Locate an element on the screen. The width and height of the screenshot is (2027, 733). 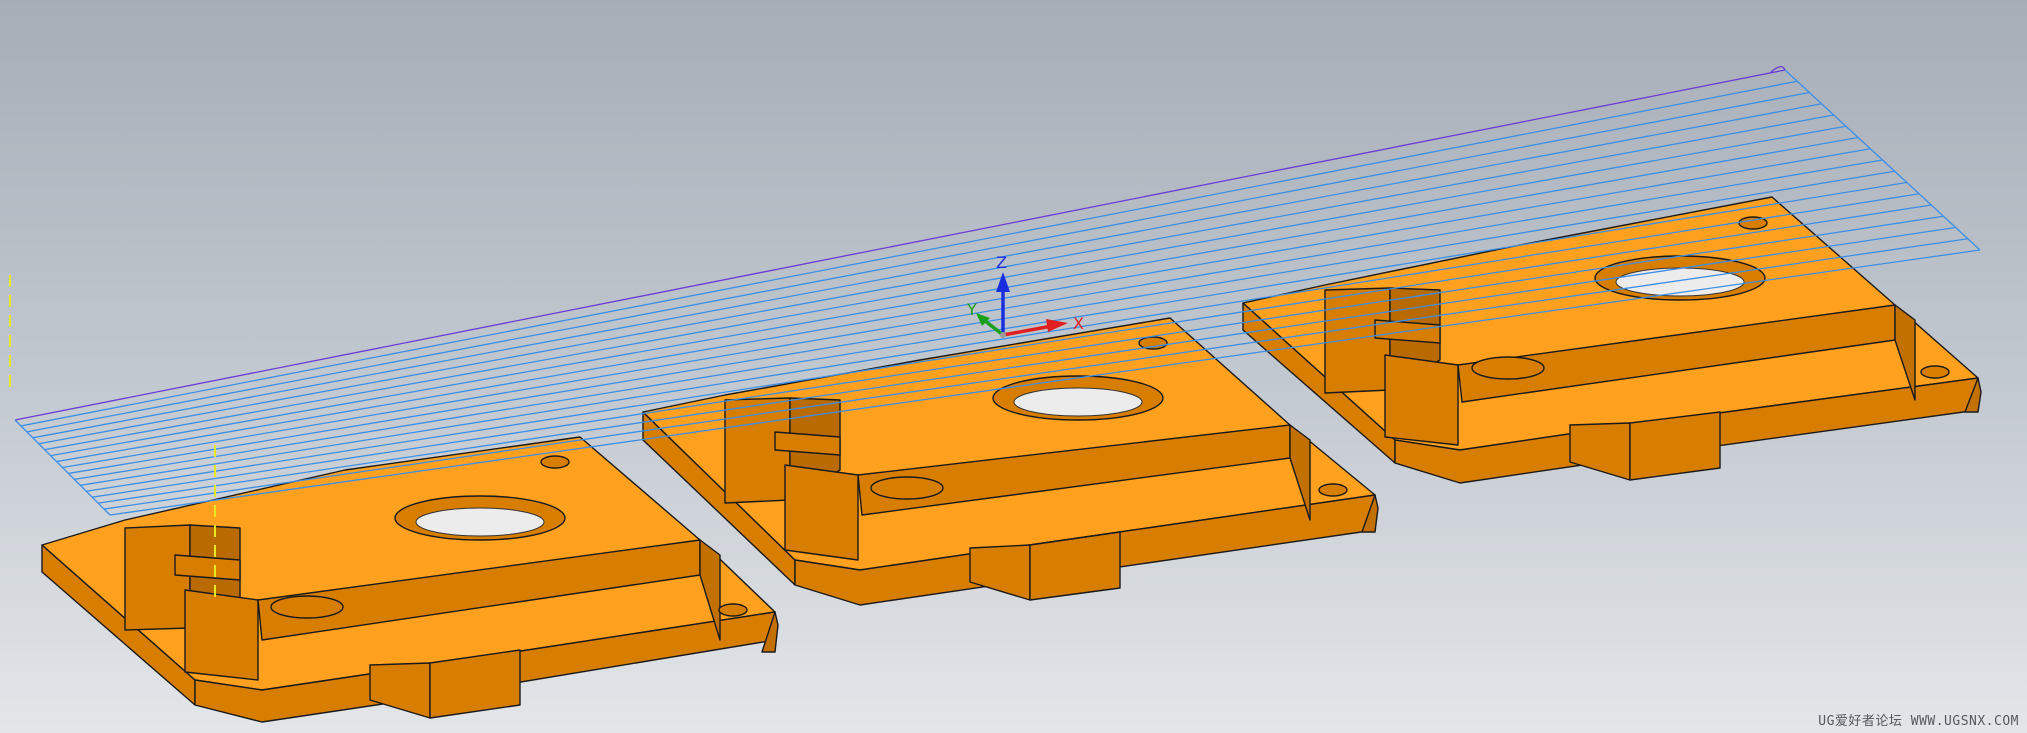
y-axis-label: Y is located at coordinates (971, 309).